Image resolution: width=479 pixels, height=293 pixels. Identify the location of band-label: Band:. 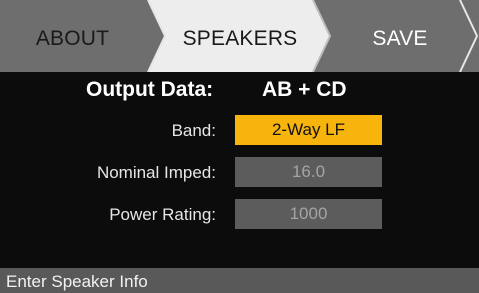
(193, 130).